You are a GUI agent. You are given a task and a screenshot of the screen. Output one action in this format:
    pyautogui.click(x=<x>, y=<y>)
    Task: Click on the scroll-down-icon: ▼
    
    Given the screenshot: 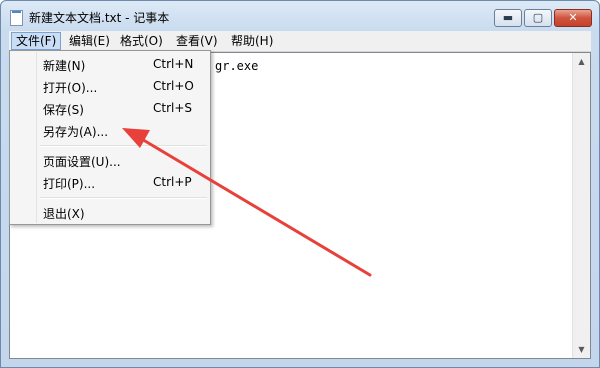 What is the action you would take?
    pyautogui.click(x=581, y=349)
    